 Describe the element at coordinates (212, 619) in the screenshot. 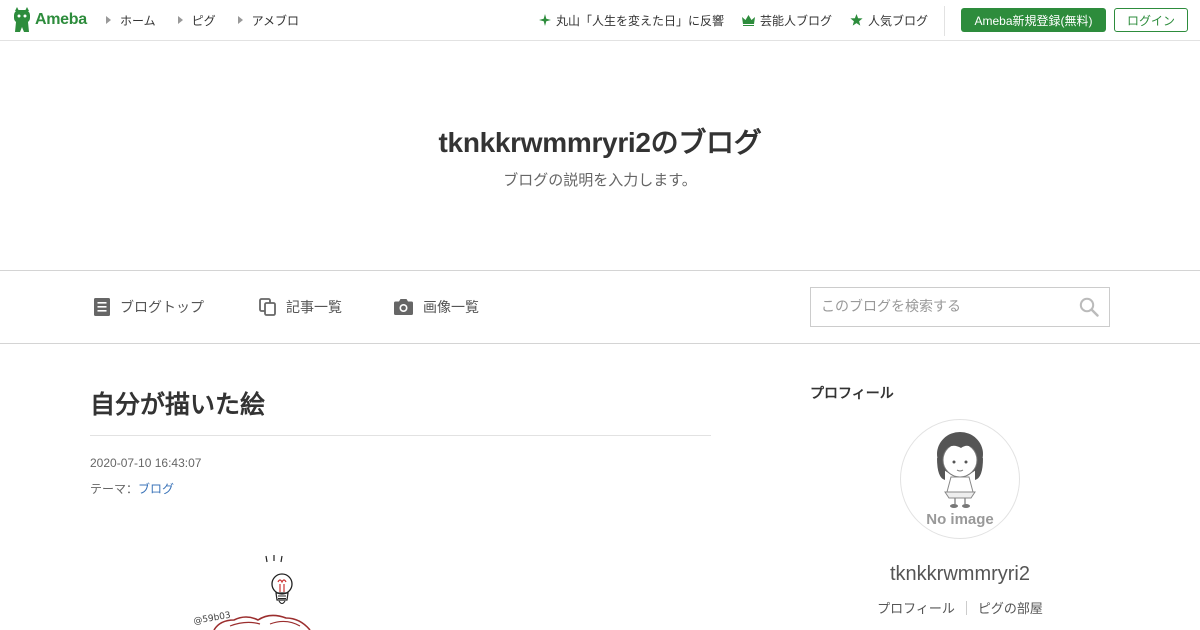

I see `art-watermark: @59b03` at that location.